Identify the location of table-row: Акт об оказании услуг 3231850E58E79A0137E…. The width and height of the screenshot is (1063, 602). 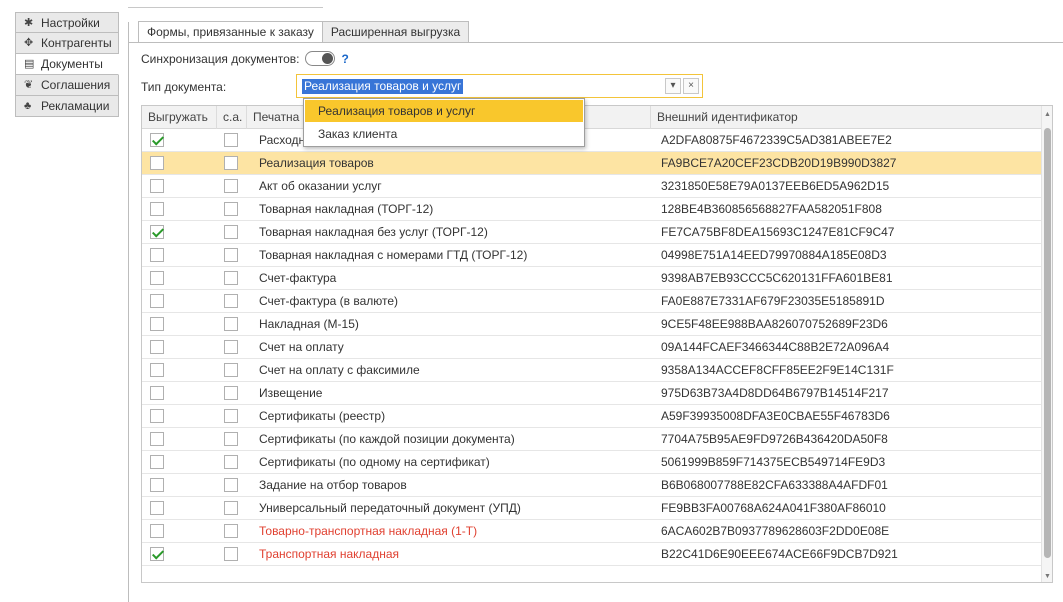
(592, 186).